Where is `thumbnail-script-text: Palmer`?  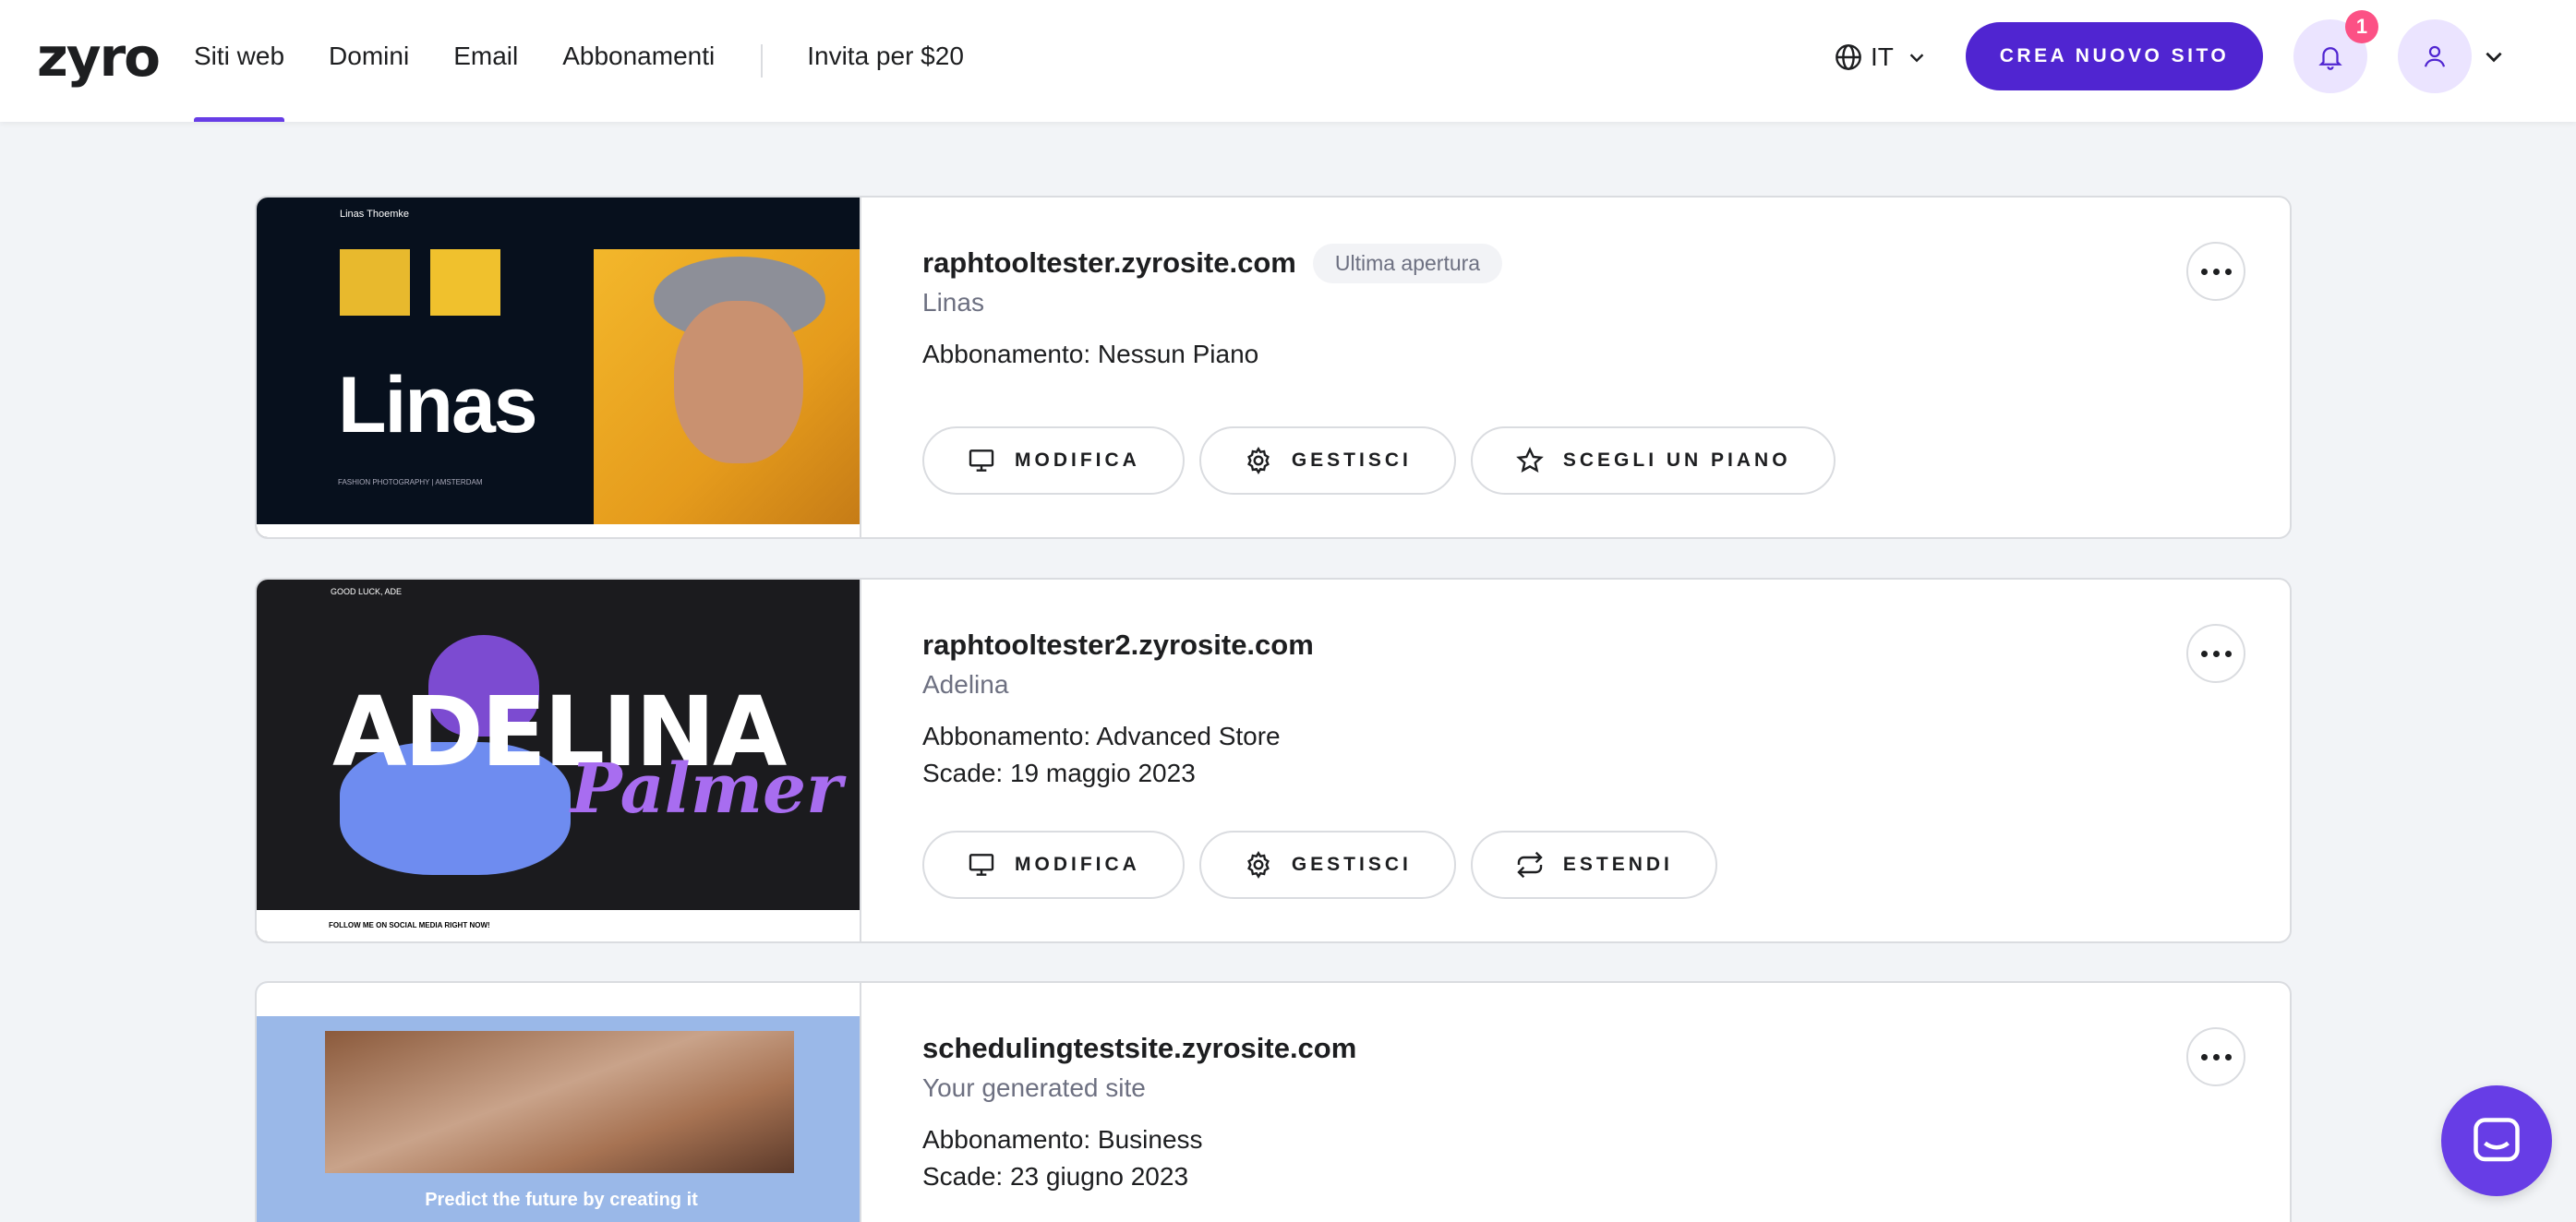
thumbnail-script-text: Palmer is located at coordinates (707, 789).